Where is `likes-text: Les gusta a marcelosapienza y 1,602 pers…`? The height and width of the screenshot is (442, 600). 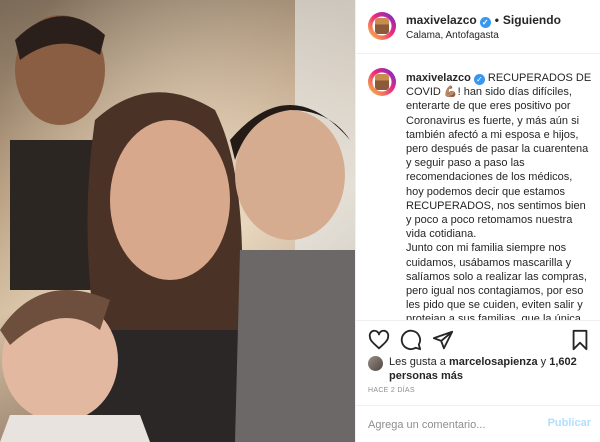
likes-text: Les gusta a marcelosapienza y 1,602 pers… is located at coordinates (491, 369).